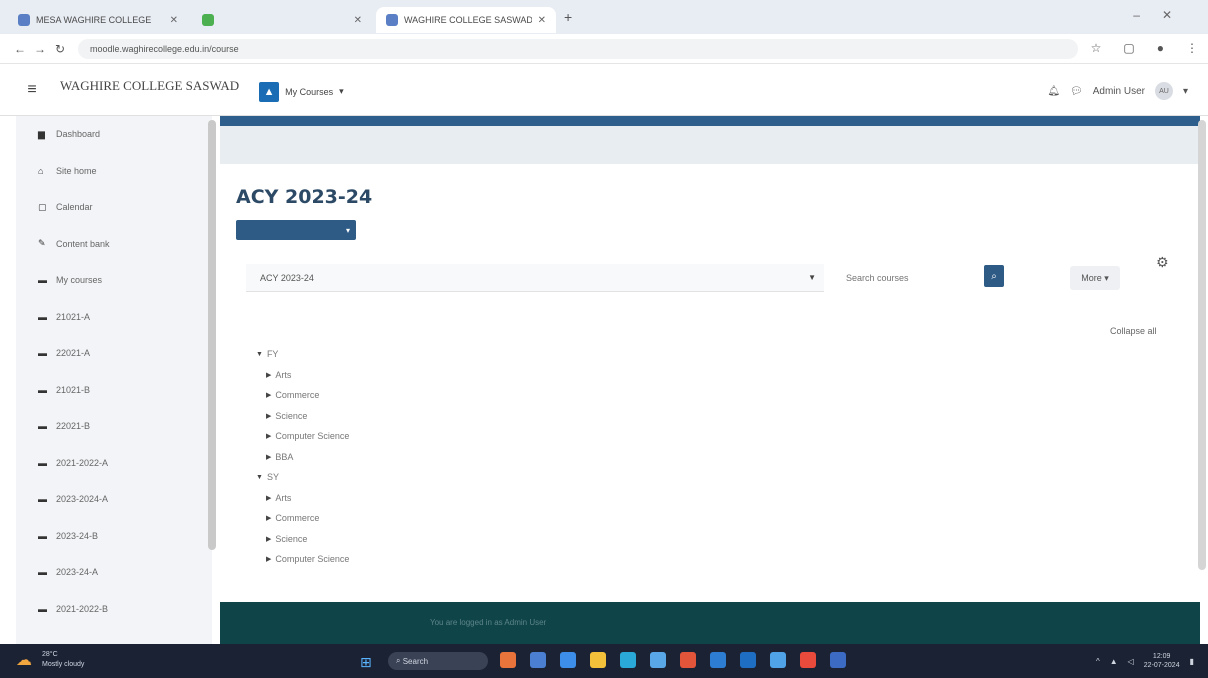  I want to click on edge-icon, so click(628, 660).